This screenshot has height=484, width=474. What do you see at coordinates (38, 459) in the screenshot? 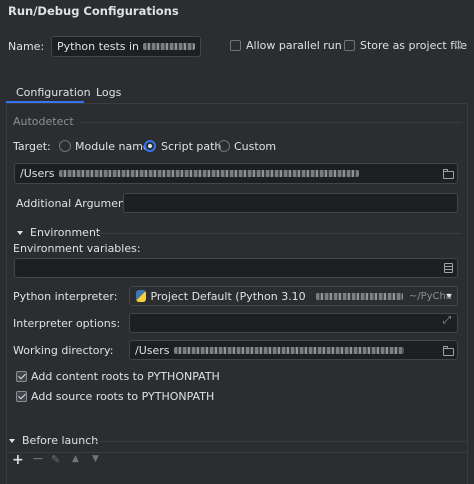
I see `remove-icon: −` at bounding box center [38, 459].